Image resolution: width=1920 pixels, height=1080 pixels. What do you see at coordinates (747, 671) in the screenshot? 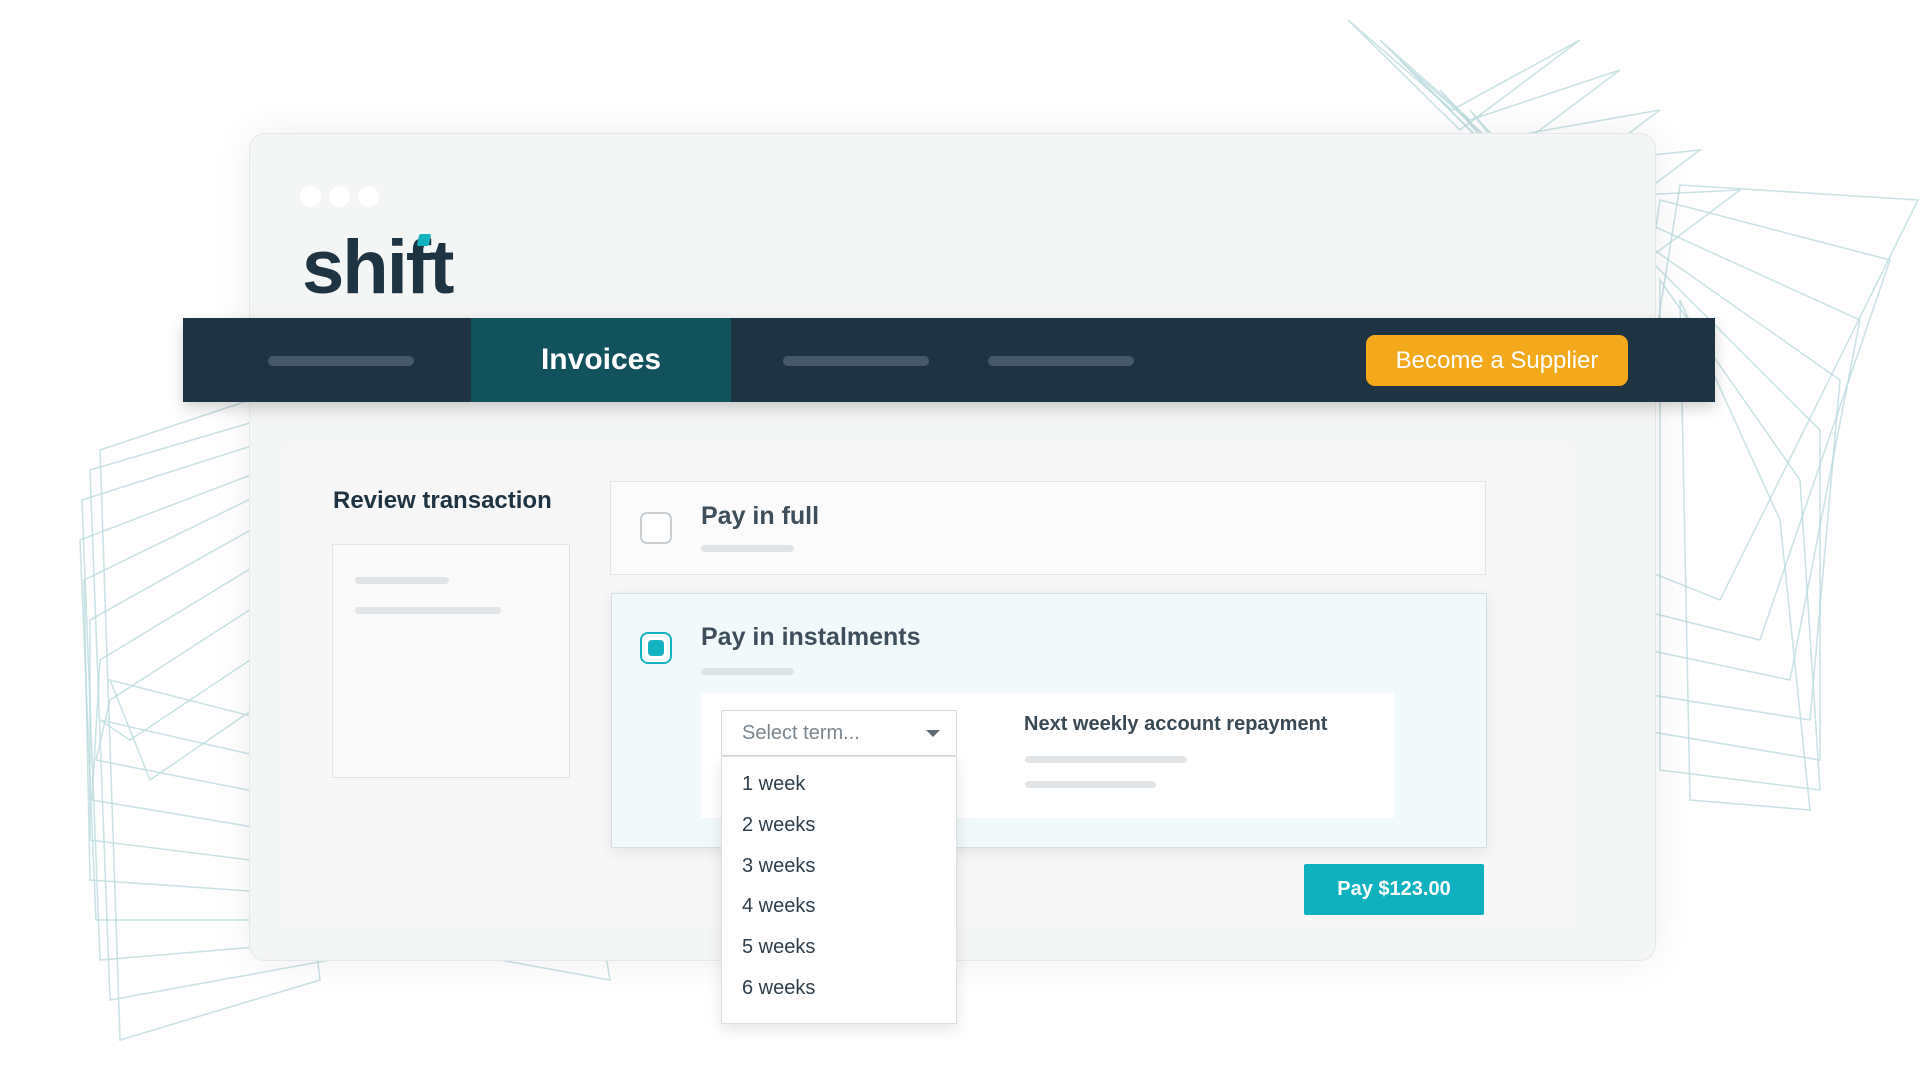
I see `pay-in-instalments-subtext` at bounding box center [747, 671].